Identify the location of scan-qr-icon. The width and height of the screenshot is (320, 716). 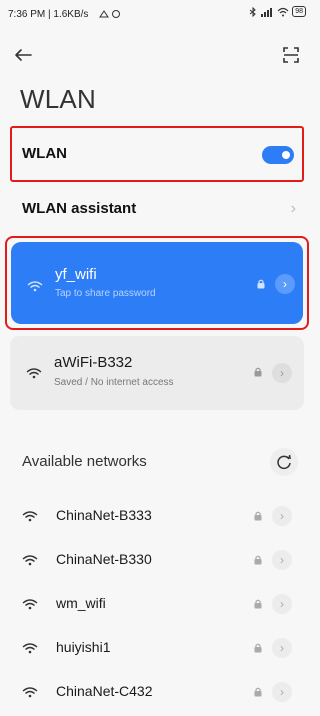
(291, 55).